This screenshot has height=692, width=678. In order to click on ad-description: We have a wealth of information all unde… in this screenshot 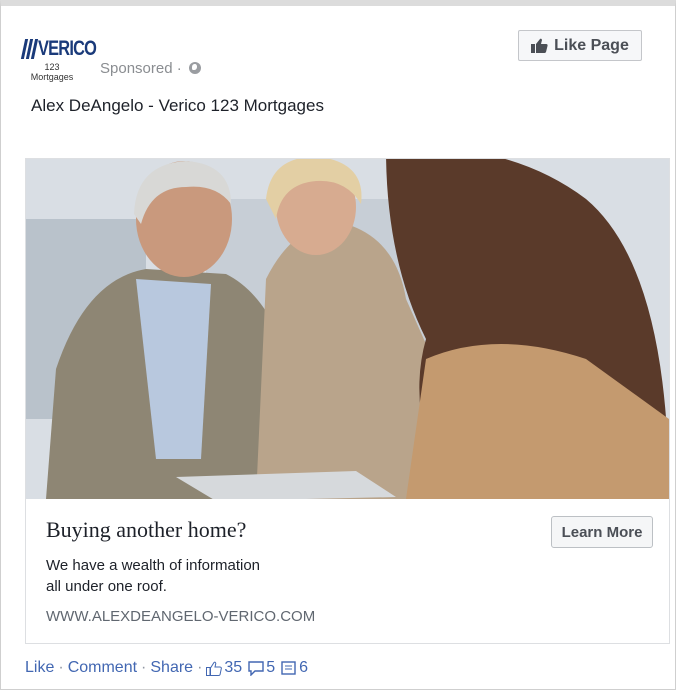, I will do `click(196, 576)`.